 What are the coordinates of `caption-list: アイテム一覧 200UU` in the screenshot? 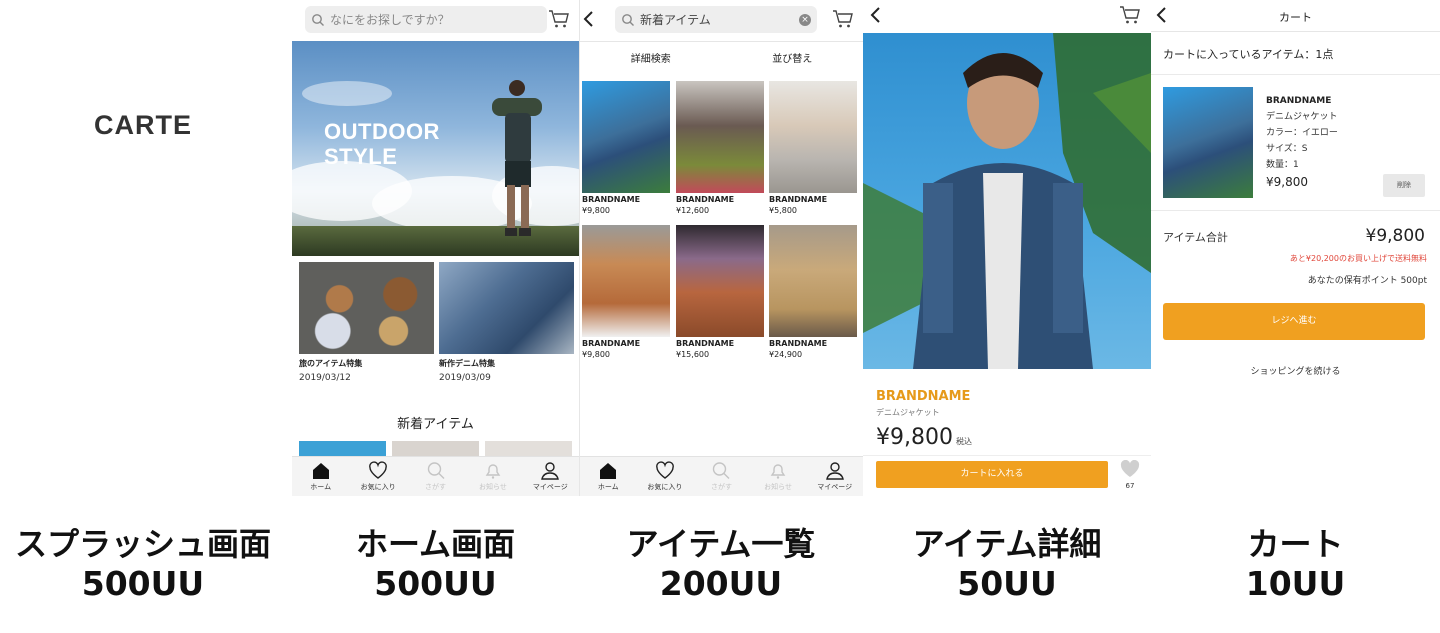 It's located at (721, 564).